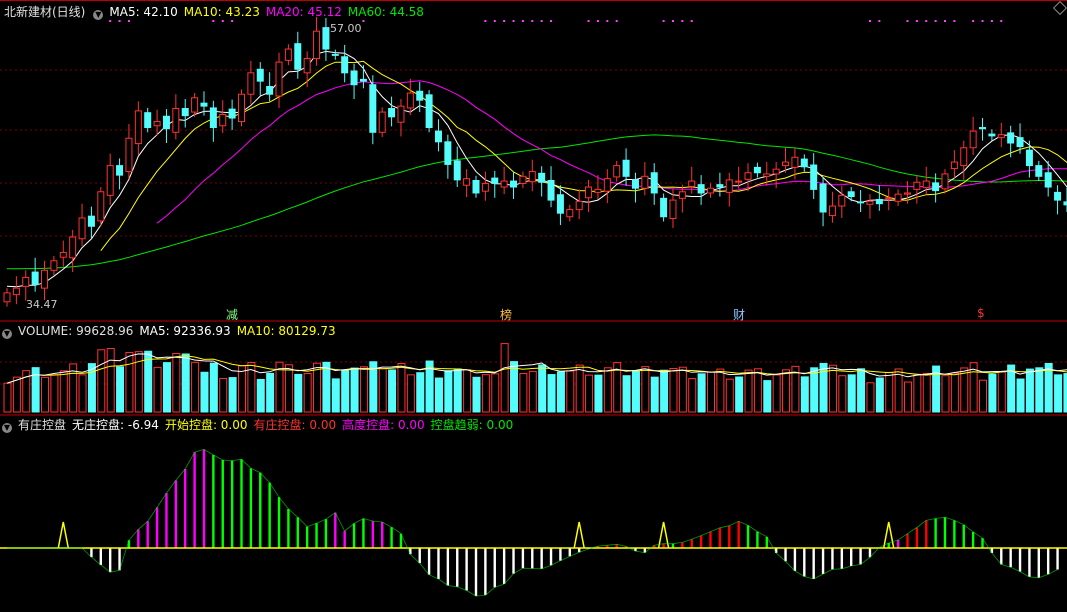  I want to click on low-price-label: 34.47, so click(42, 304).